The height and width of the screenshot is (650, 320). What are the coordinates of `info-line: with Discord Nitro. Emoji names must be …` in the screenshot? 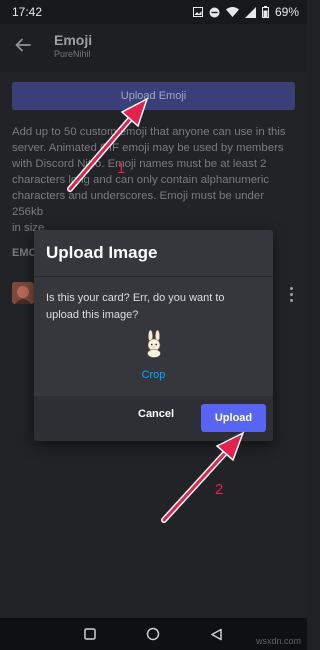 It's located at (139, 164).